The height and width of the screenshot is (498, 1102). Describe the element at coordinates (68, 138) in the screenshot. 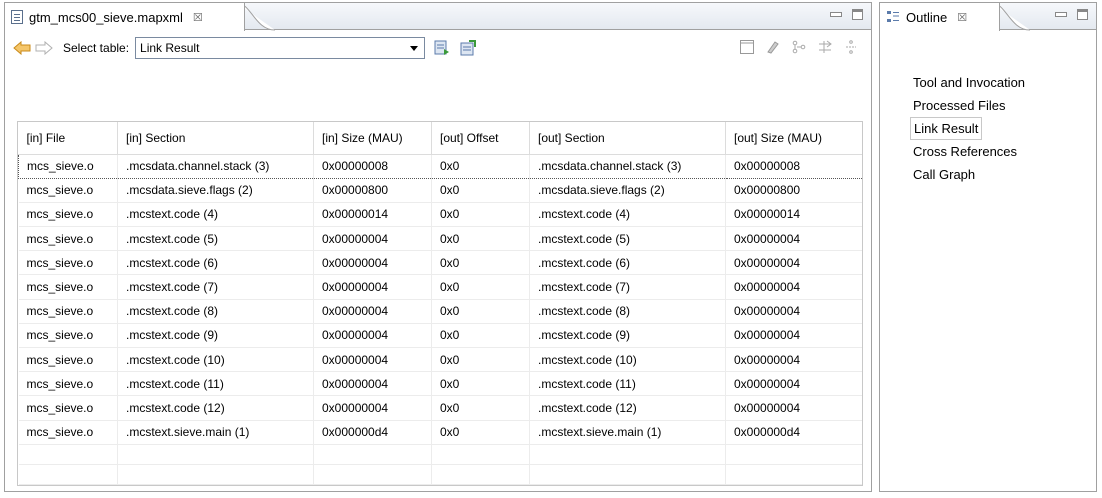

I see `column-header-in-file: [in] File` at that location.